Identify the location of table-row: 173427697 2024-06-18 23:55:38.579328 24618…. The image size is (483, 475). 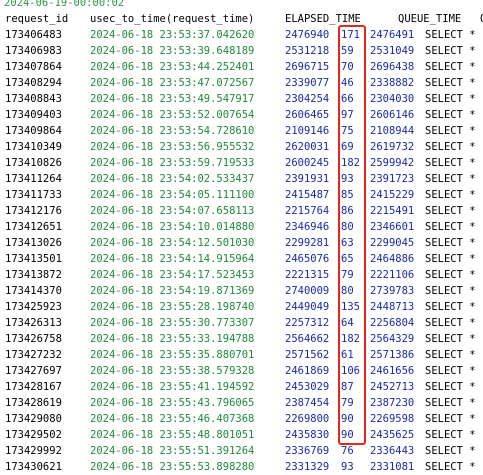
(241, 371).